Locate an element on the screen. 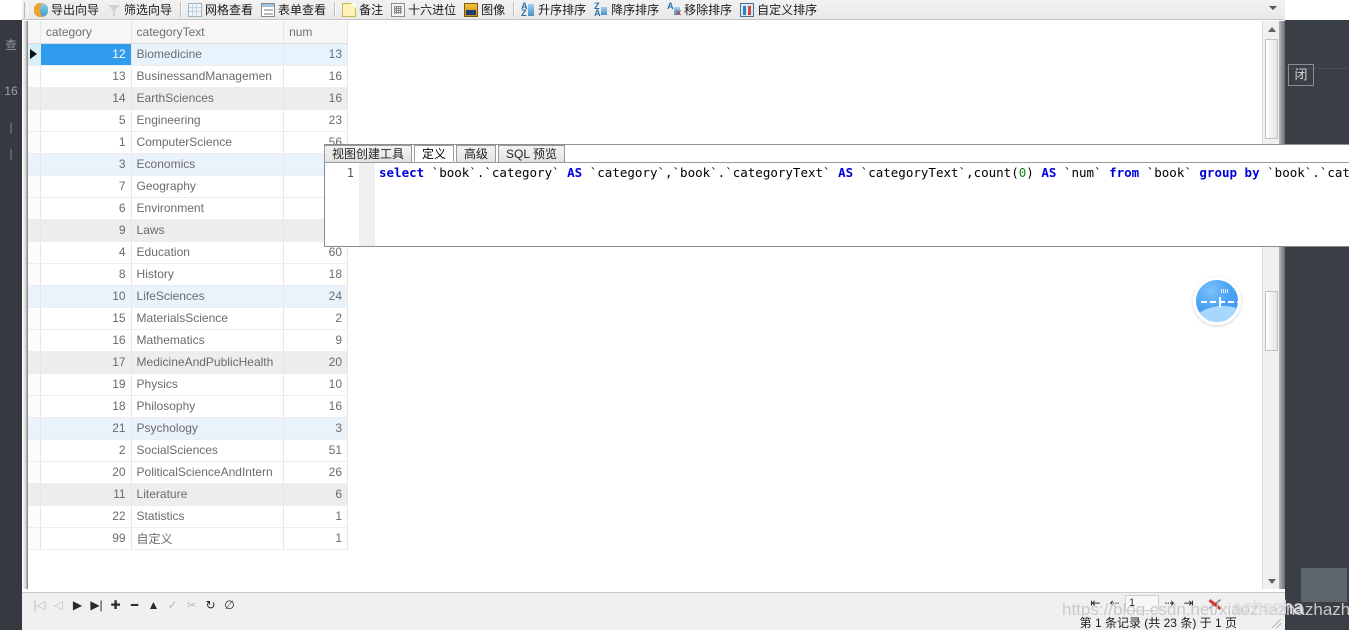 This screenshot has width=1349, height=630. toolbar-button-note: 备注 is located at coordinates (363, 10).